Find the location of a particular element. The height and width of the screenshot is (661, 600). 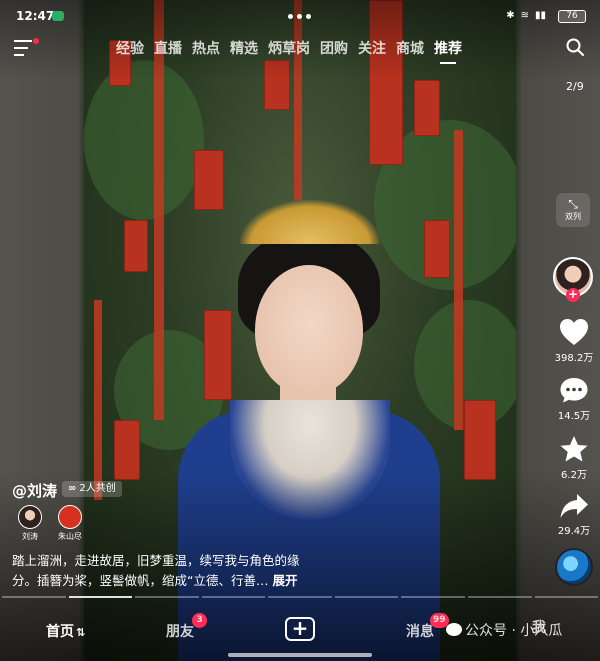

system-icons: ✱ ≋ ▮▮ is located at coordinates (526, 15).